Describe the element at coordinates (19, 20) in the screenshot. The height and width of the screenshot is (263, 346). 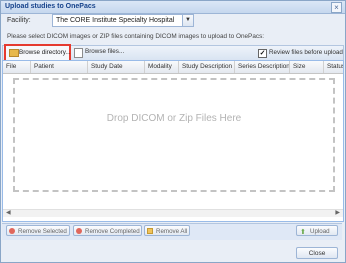
I see `facility-label: Facility:` at that location.